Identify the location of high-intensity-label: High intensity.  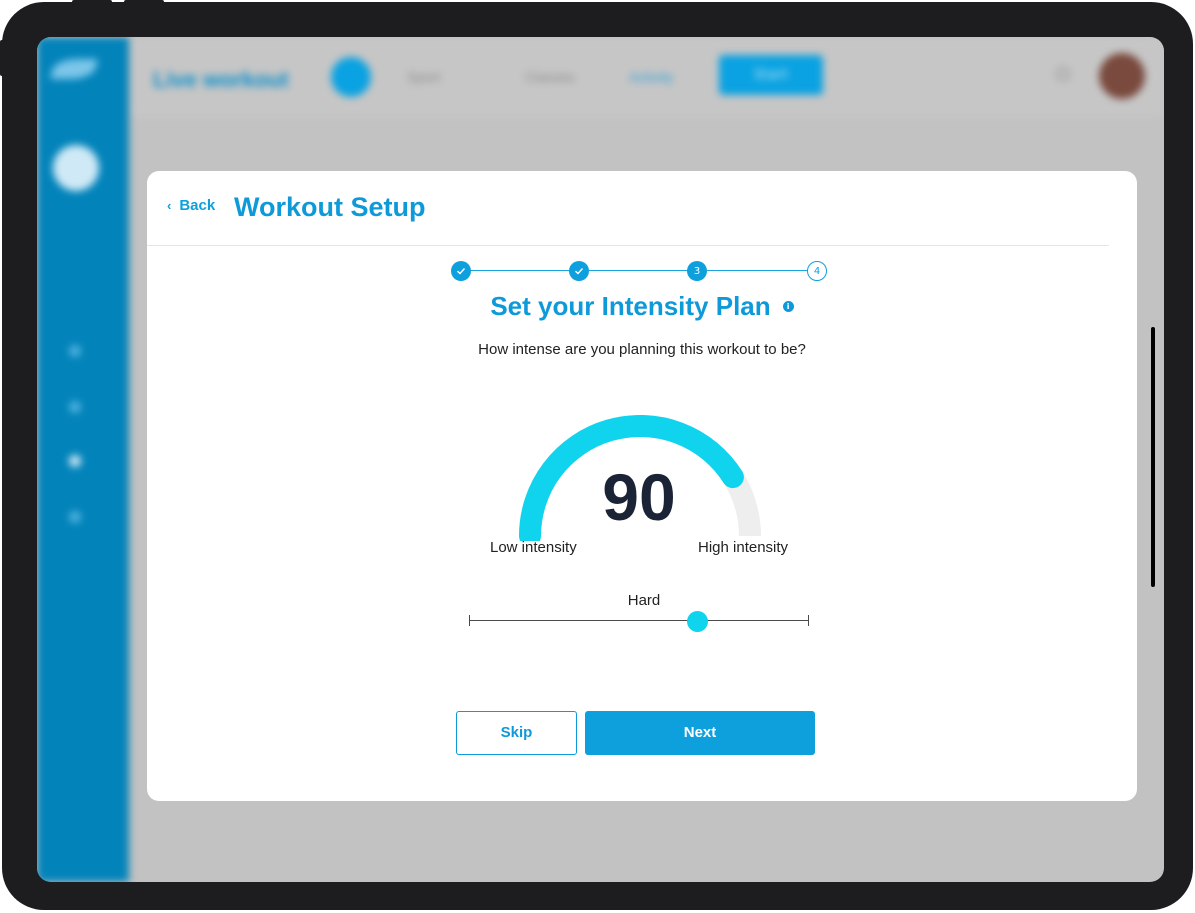
(743, 547).